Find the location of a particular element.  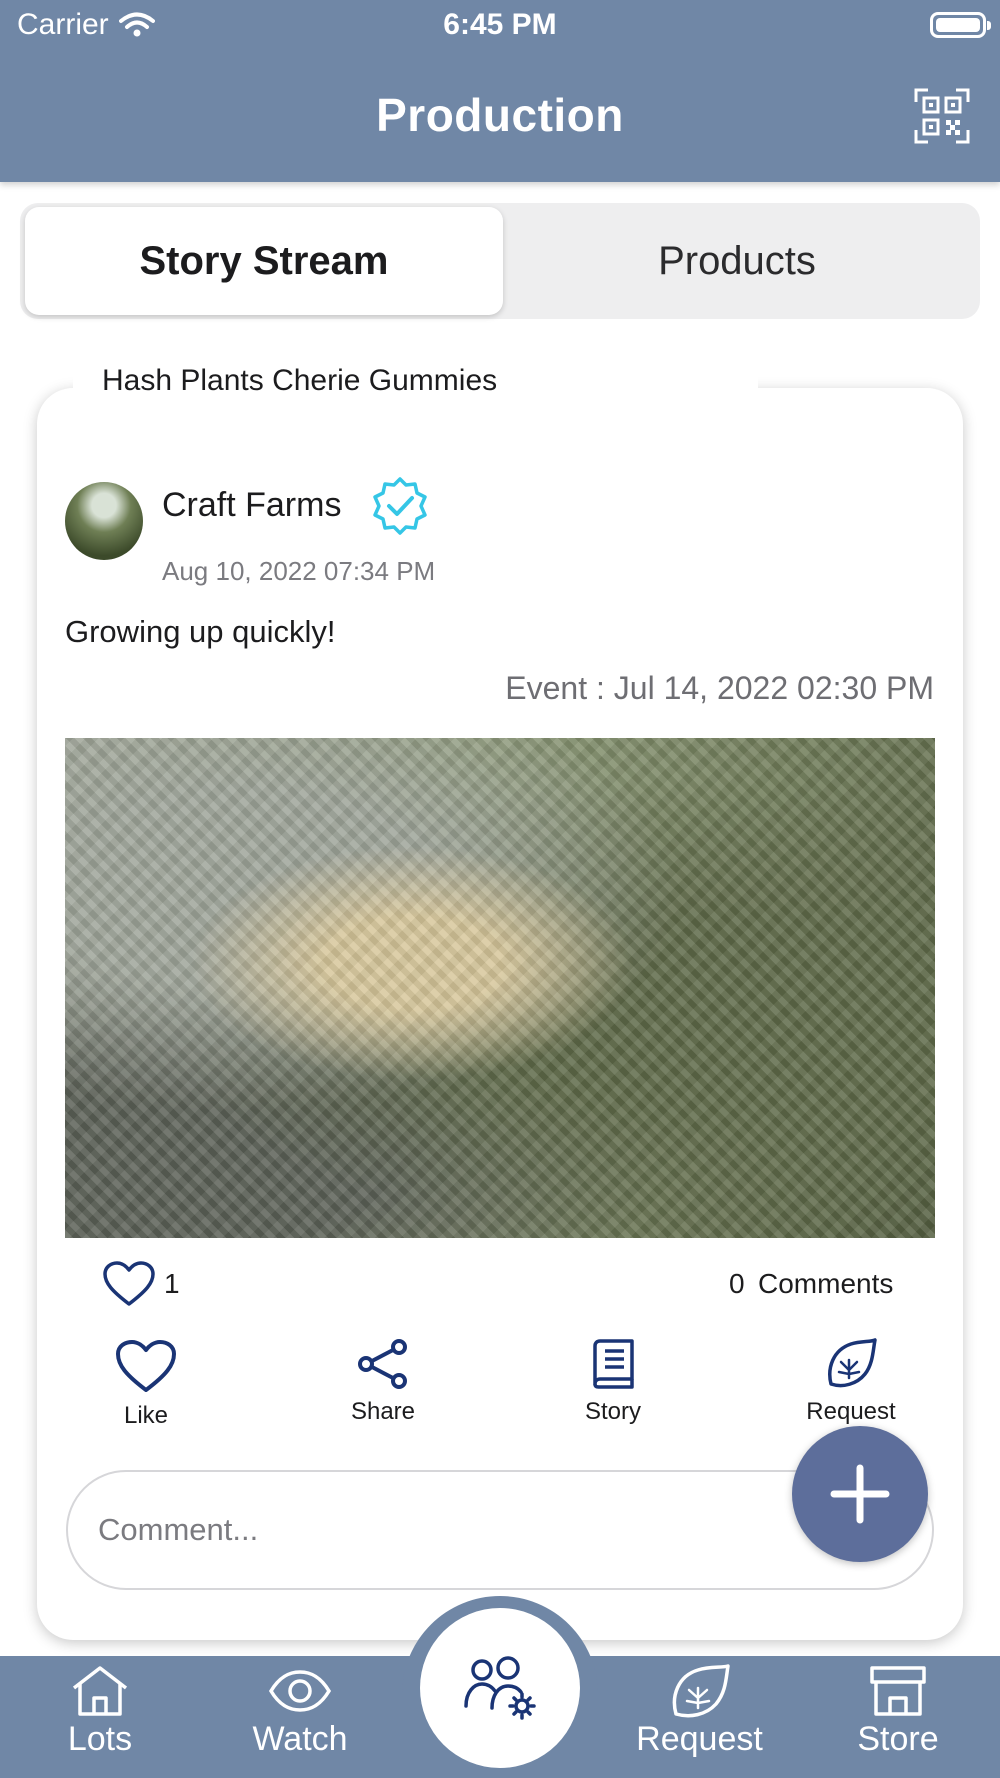

request-button: Request is located at coordinates (851, 1382).